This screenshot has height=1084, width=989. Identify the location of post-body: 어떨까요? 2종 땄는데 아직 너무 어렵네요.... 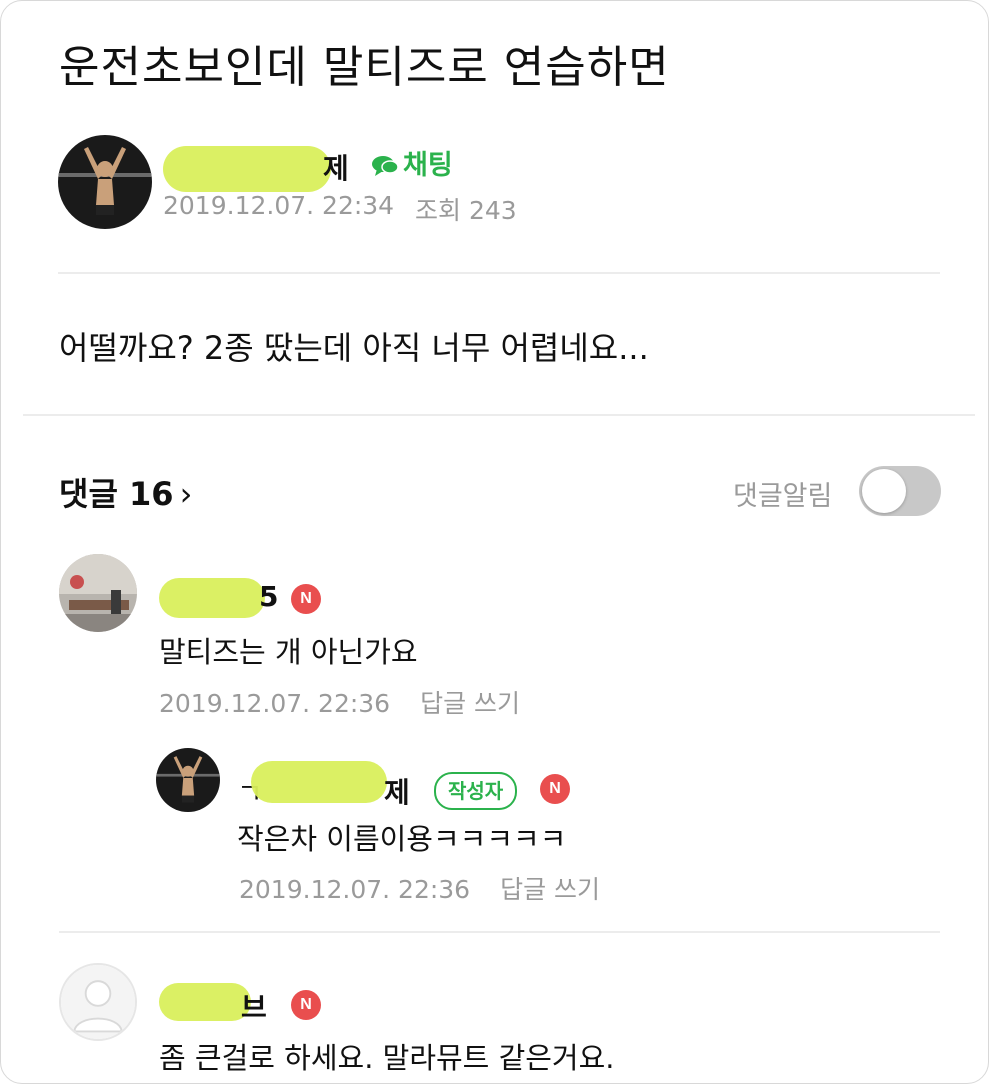
(354, 348).